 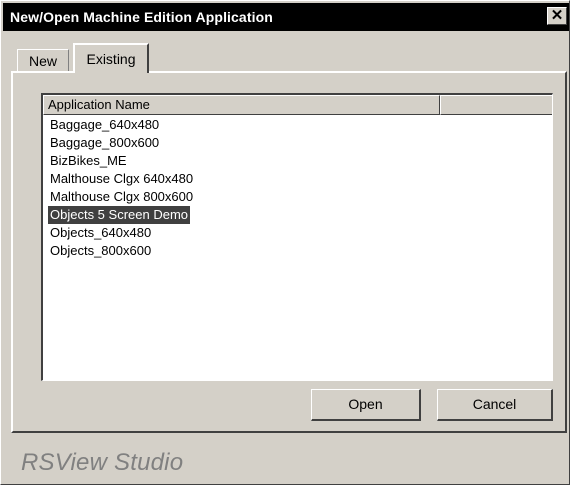 I want to click on tab-new: New, so click(x=43, y=61).